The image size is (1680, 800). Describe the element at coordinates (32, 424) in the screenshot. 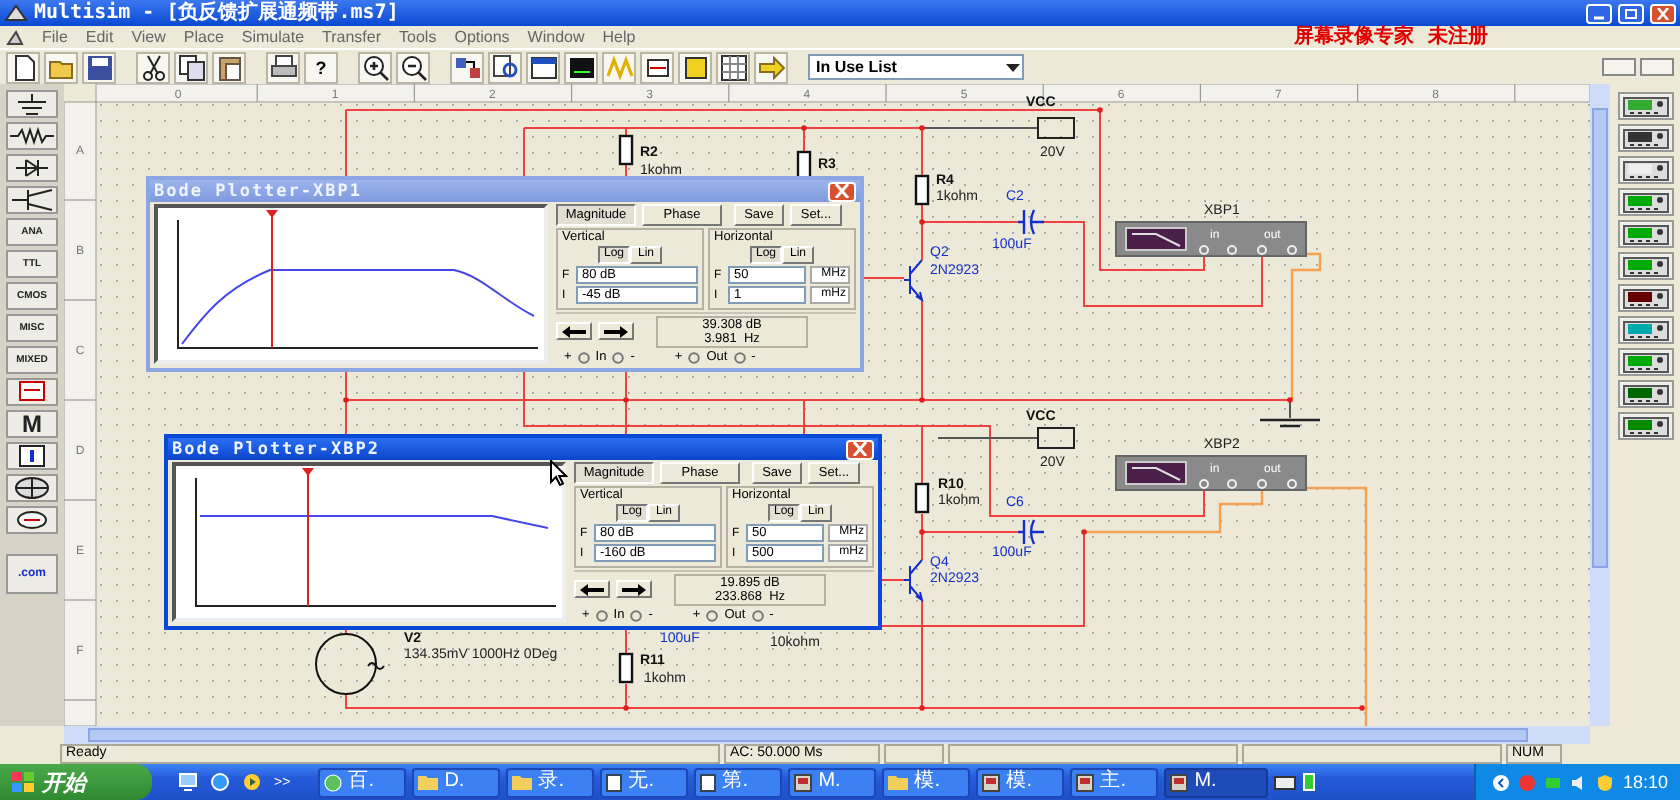

I see `component-group-button: M` at that location.